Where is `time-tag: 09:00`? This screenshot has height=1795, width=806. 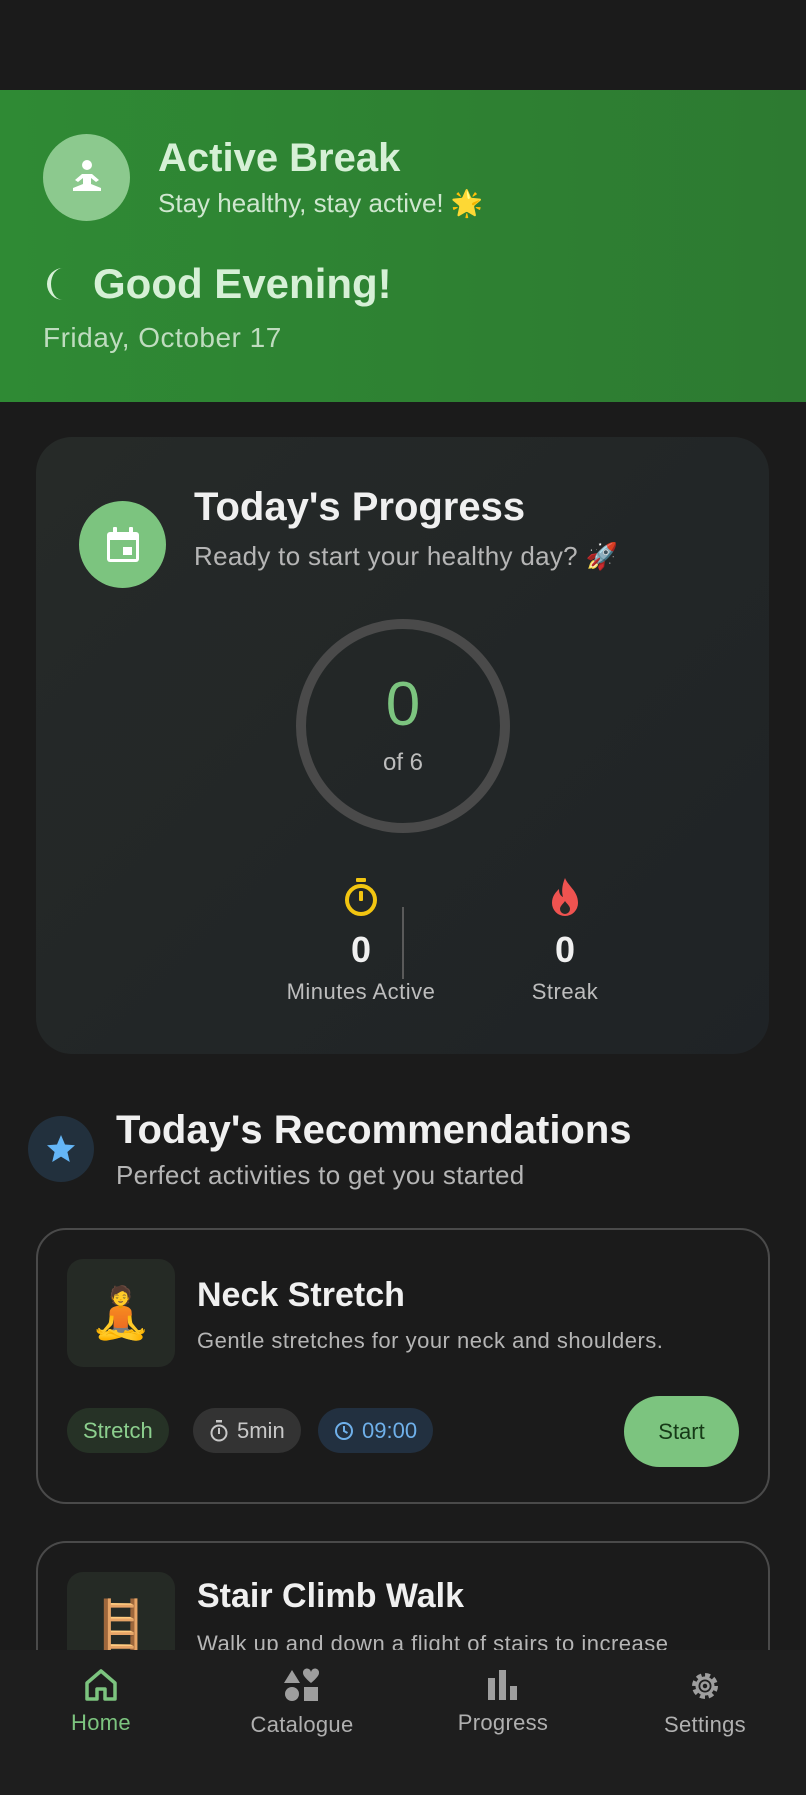
time-tag: 09:00 is located at coordinates (376, 1430).